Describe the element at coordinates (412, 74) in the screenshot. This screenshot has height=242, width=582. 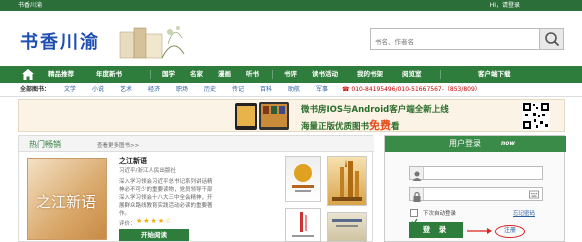
I see `nav-item-reading-room: 阅览室` at that location.